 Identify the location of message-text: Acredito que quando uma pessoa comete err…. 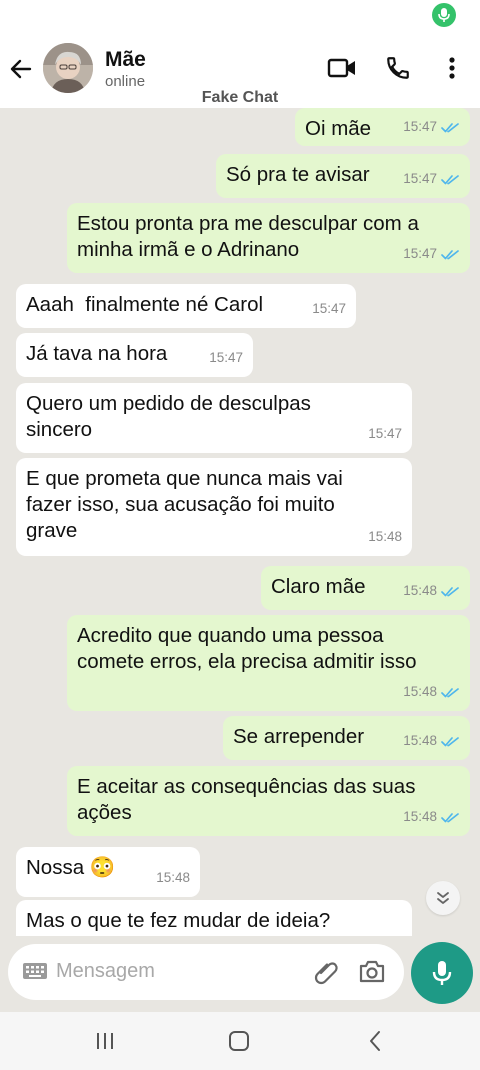
(268, 649).